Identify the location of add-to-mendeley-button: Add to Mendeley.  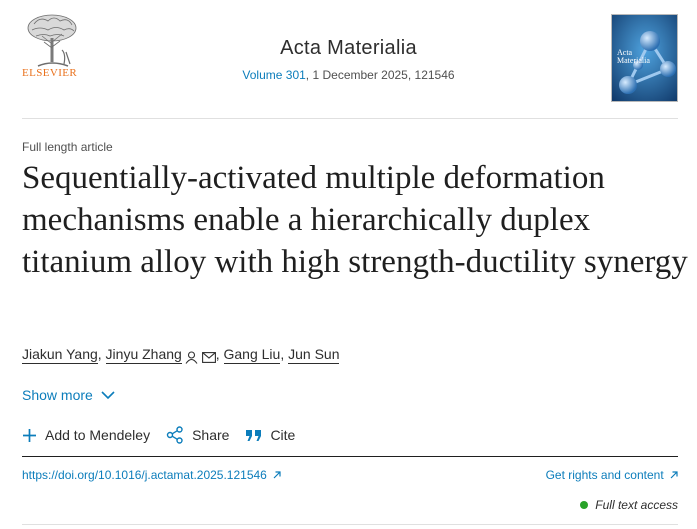
(86, 435).